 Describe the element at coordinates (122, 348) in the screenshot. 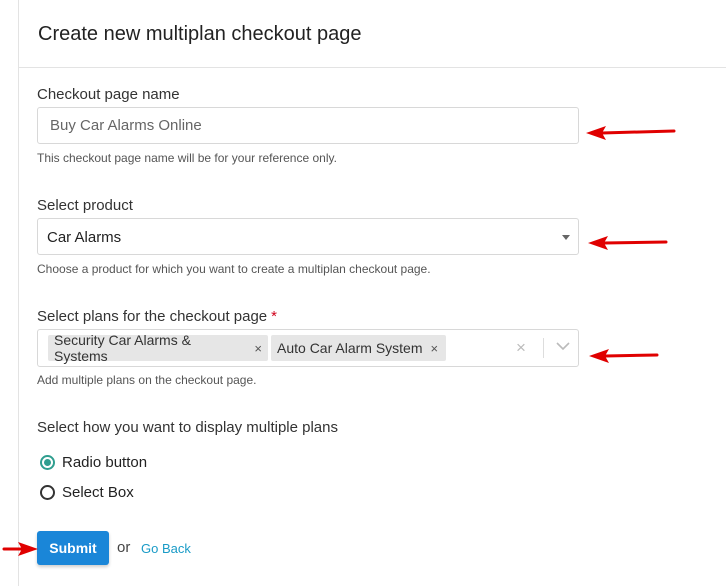

I see `plan-tag-label: Security Car Alarms & Systems` at that location.